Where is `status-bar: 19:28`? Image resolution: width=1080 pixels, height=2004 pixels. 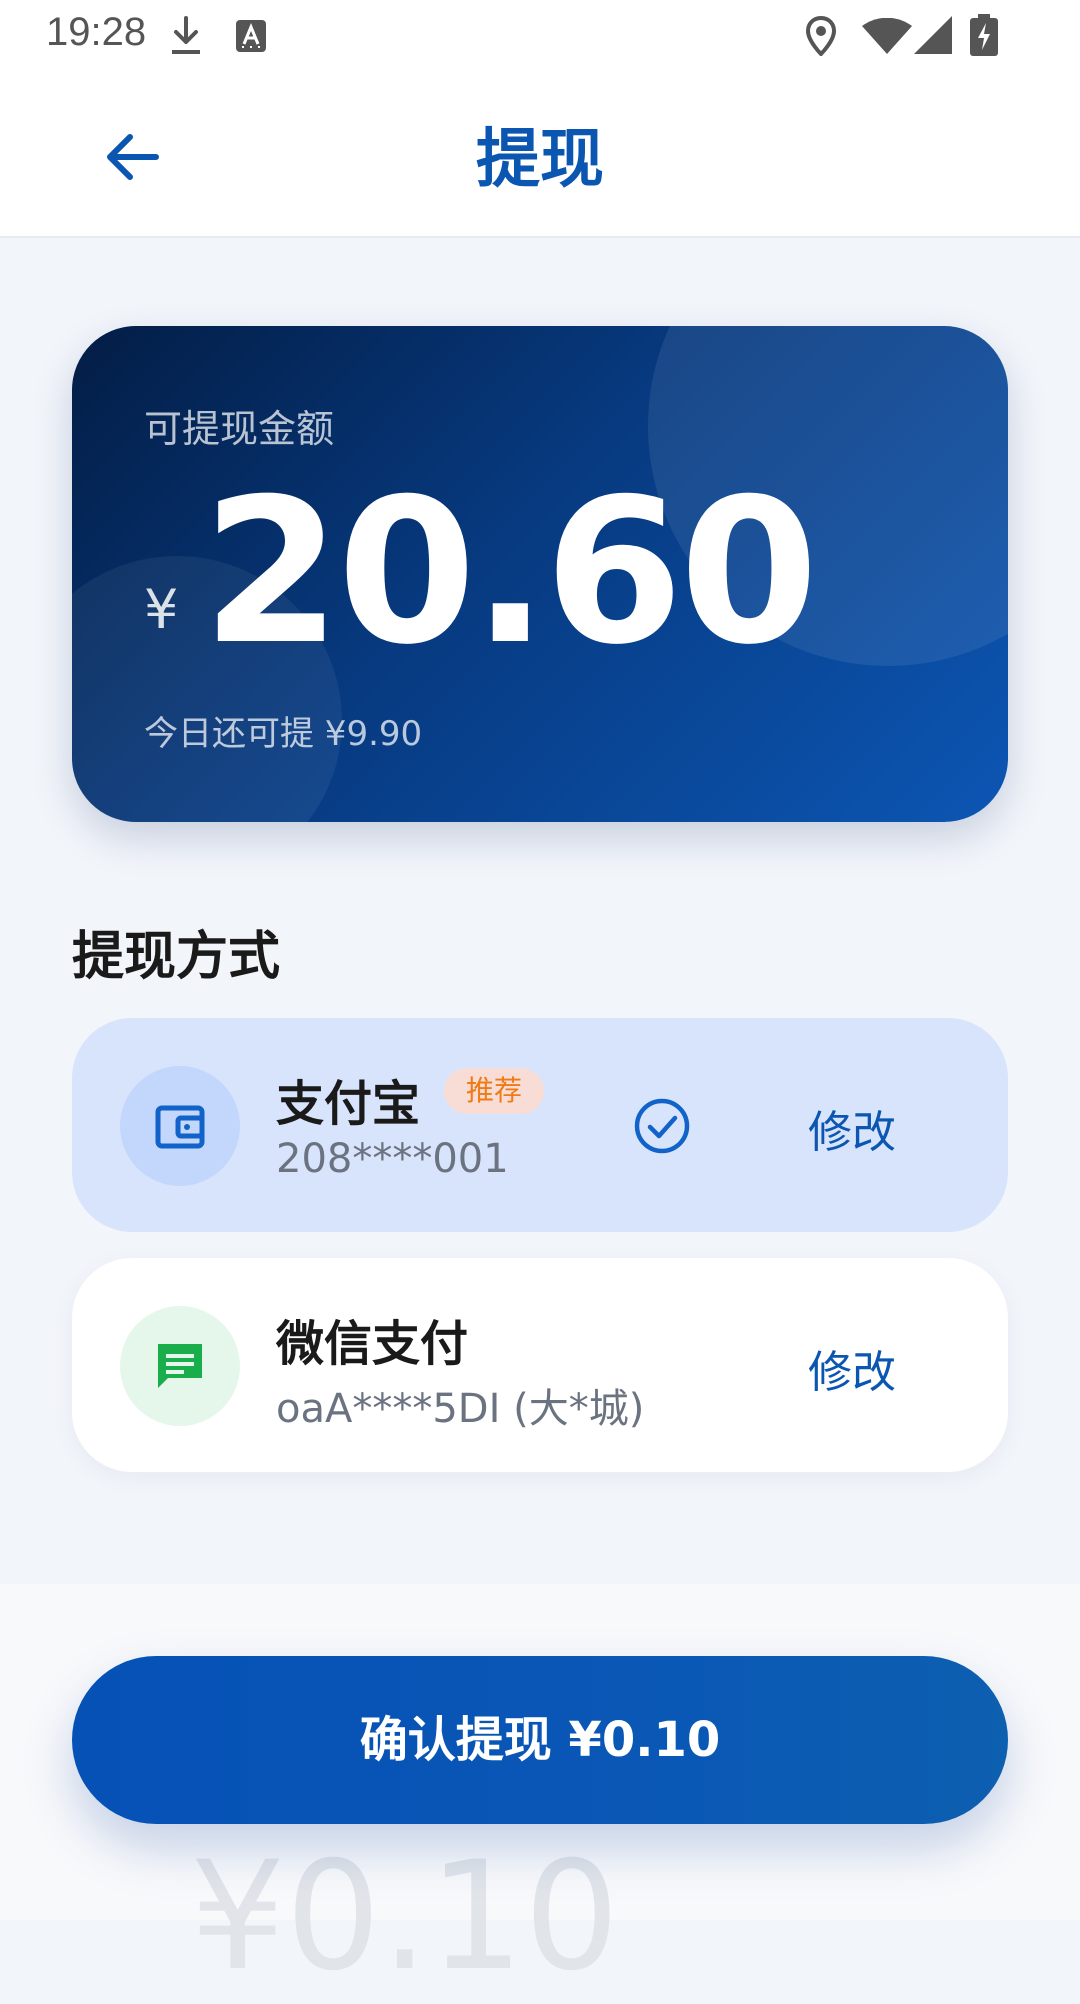 status-bar: 19:28 is located at coordinates (540, 35).